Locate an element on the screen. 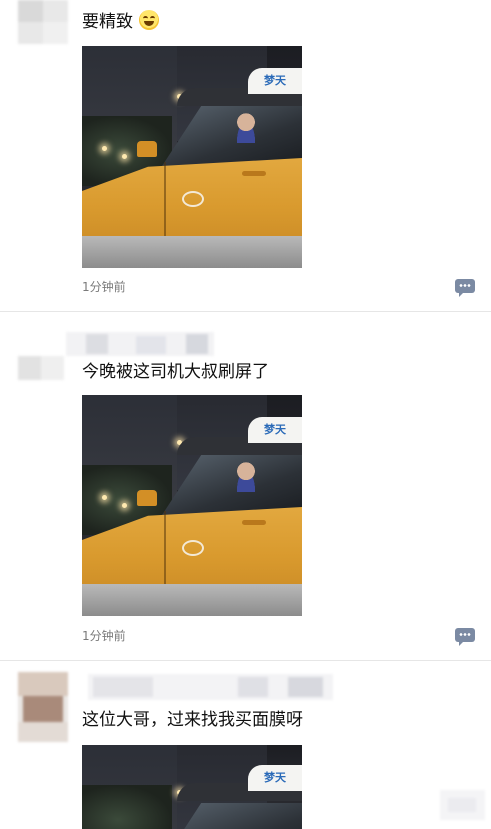  post-text: 要精致 is located at coordinates (120, 21).